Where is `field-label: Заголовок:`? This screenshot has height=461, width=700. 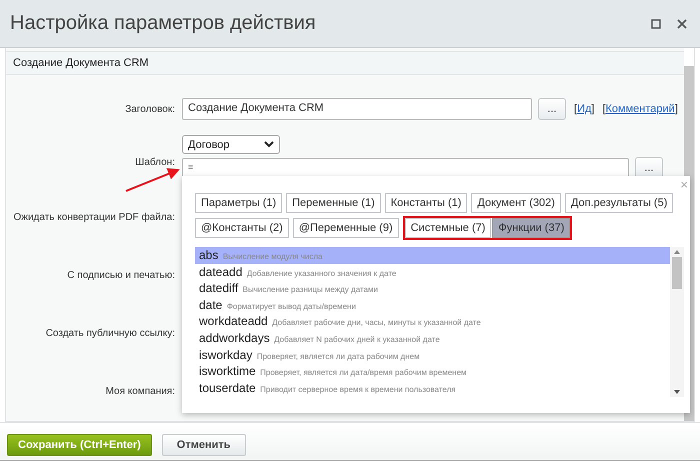 field-label: Заголовок: is located at coordinates (150, 109).